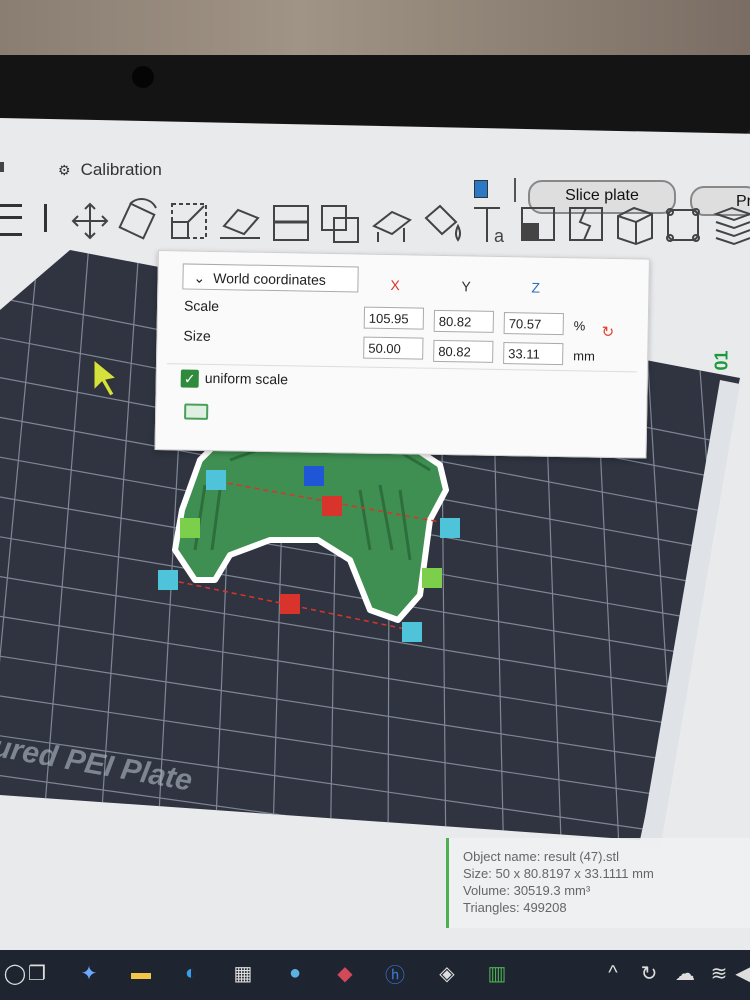 This screenshot has width=750, height=1000. What do you see at coordinates (739, 973) in the screenshot?
I see `volume-icon: ◀` at bounding box center [739, 973].